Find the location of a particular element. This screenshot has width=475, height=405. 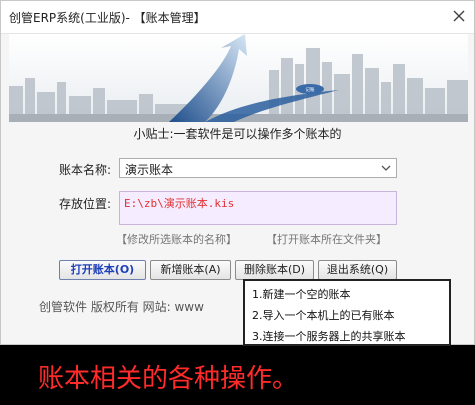

account-name-select: 演示账本 is located at coordinates (258, 168).